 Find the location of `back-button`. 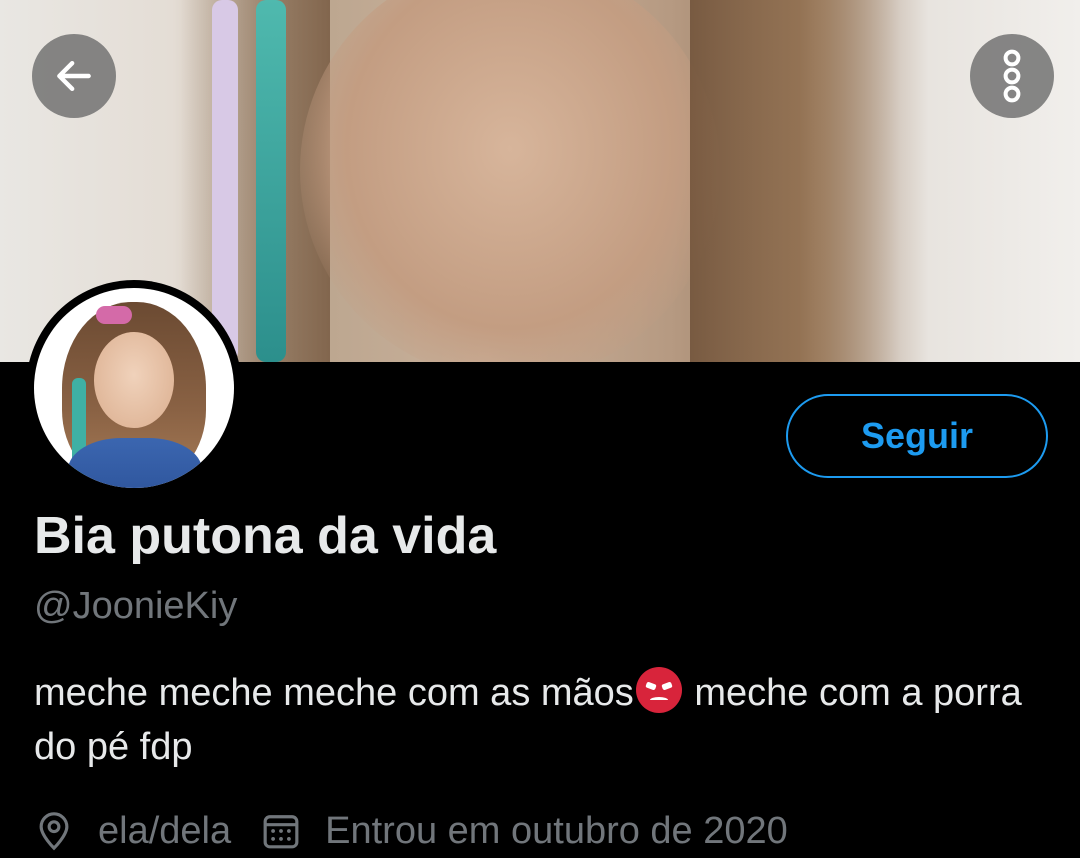

back-button is located at coordinates (74, 76).